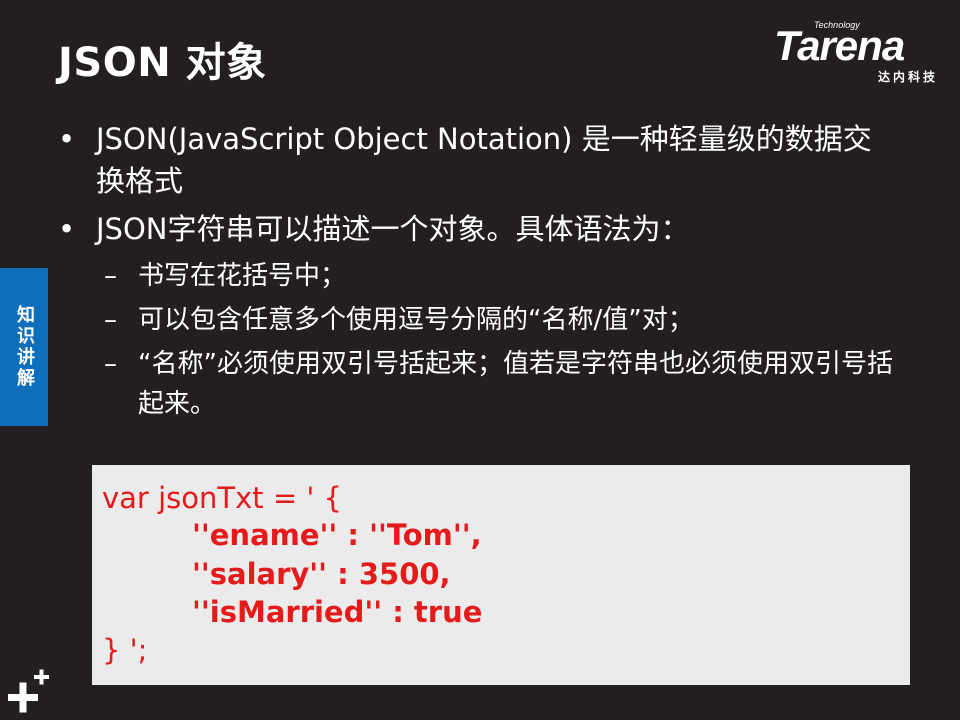 This screenshot has width=960, height=720. I want to click on code-line: ''isMarried'' : true, so click(337, 612).